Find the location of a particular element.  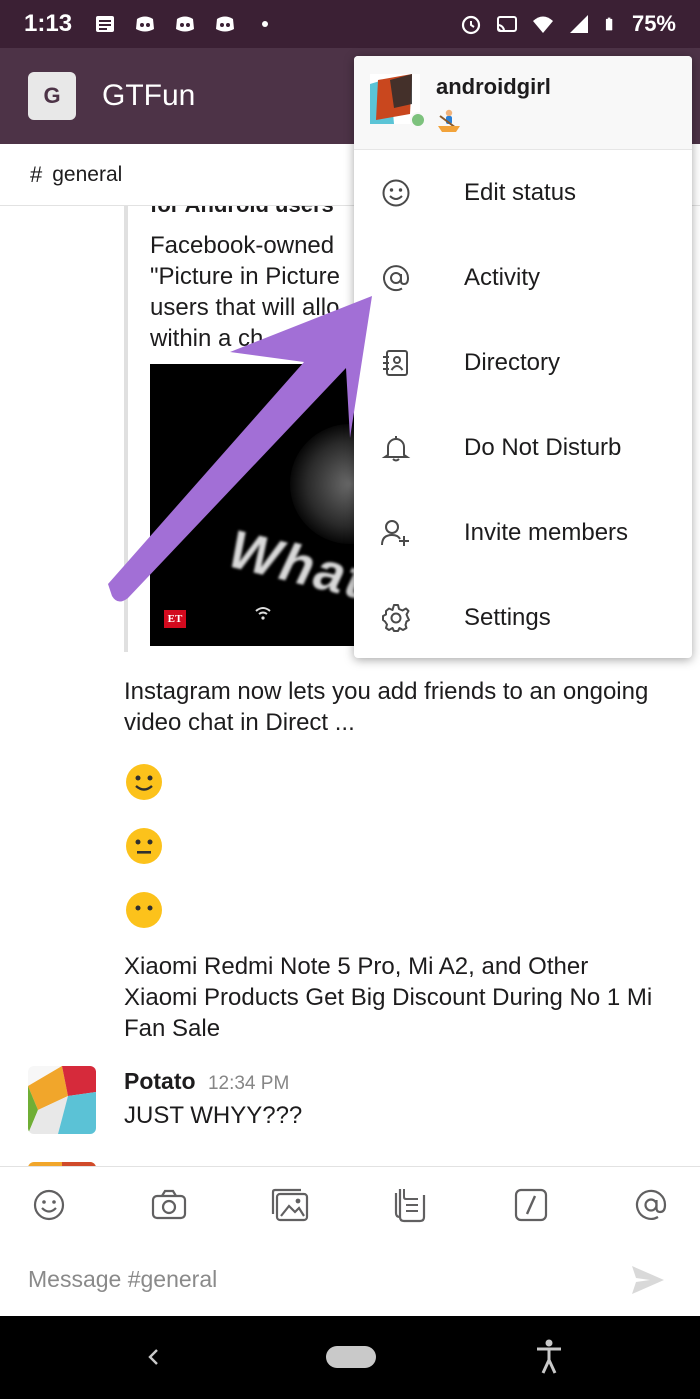

alarm-icon is located at coordinates (471, 25).